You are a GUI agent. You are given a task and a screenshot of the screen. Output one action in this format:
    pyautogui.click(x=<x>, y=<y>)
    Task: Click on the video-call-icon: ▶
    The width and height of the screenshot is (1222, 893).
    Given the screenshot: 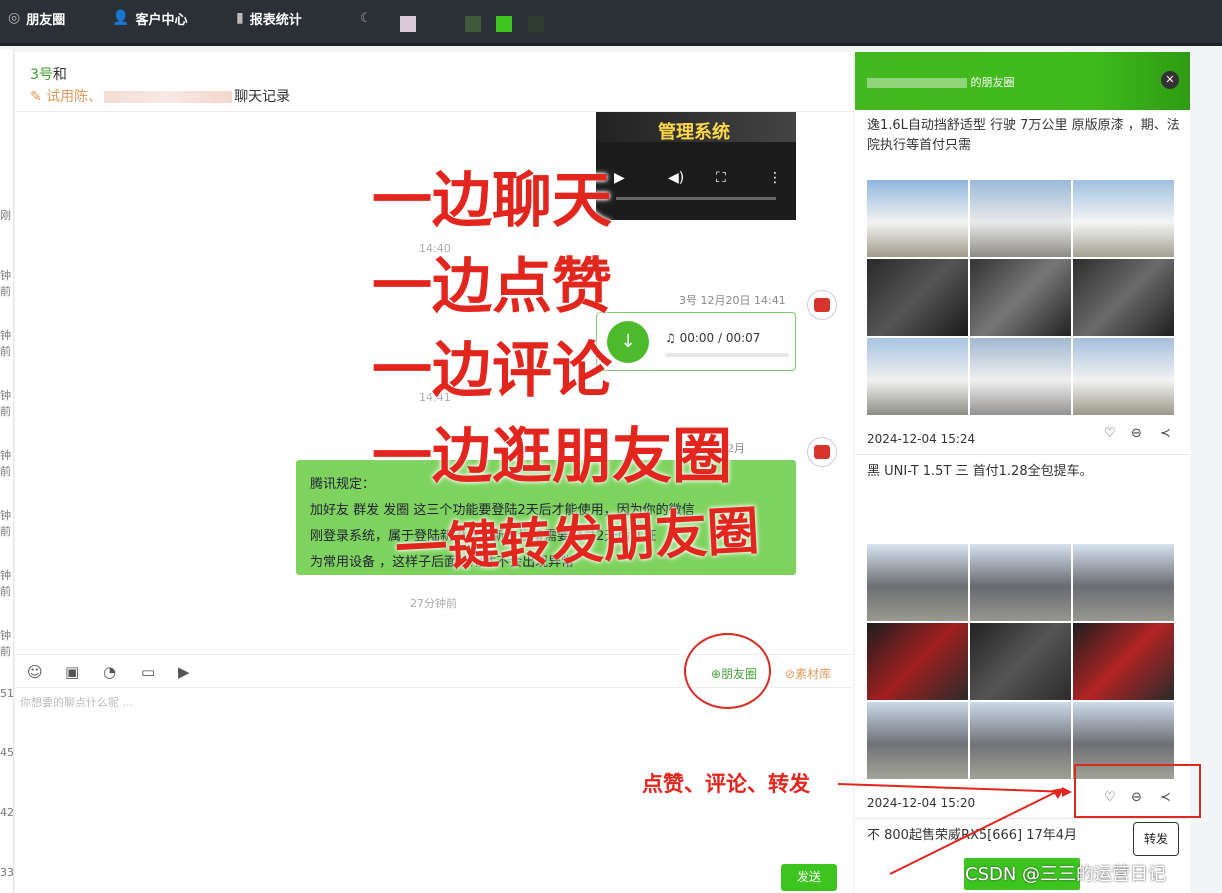 What is the action you would take?
    pyautogui.click(x=184, y=672)
    